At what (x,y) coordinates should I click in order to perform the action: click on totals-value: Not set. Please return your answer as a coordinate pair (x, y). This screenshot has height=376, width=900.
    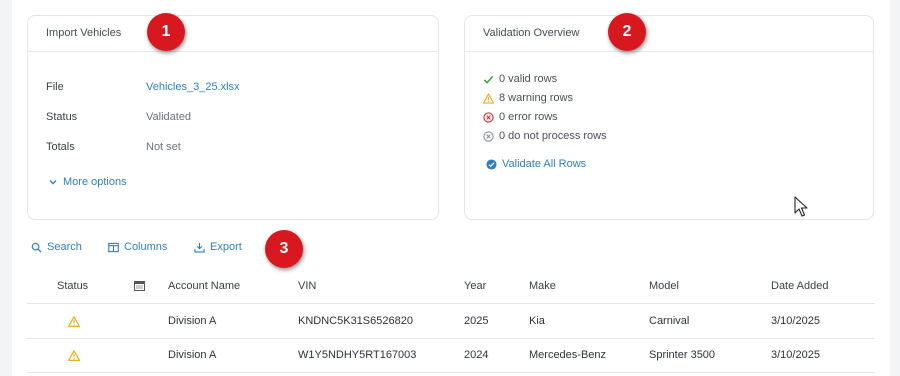
    Looking at the image, I should click on (163, 147).